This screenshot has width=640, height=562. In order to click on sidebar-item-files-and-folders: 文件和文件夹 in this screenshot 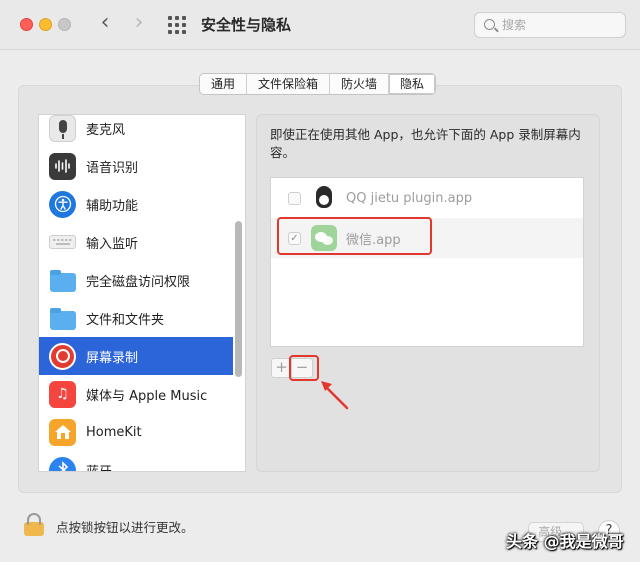, I will do `click(136, 318)`.